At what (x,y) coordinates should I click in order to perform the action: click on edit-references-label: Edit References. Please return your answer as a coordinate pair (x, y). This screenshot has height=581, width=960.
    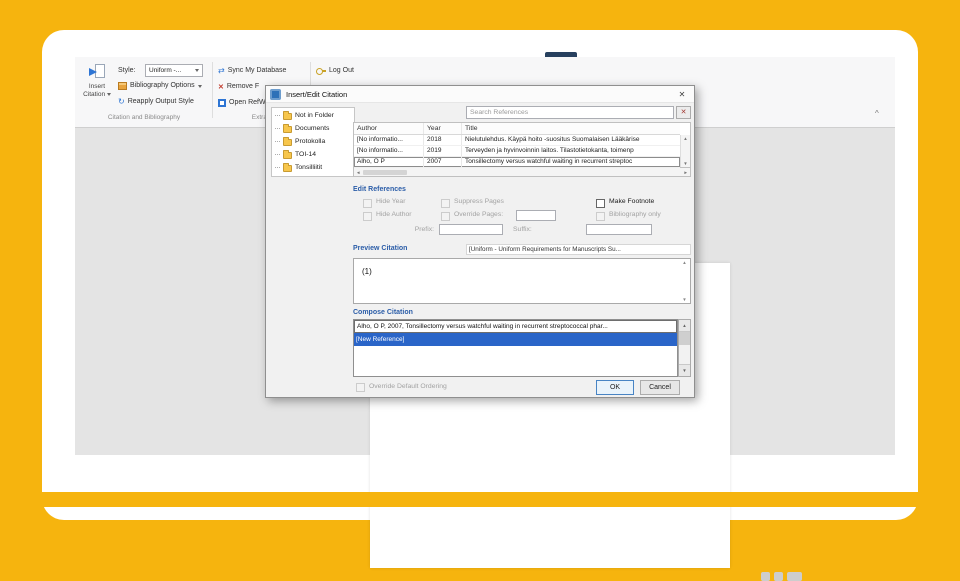
    Looking at the image, I should click on (379, 189).